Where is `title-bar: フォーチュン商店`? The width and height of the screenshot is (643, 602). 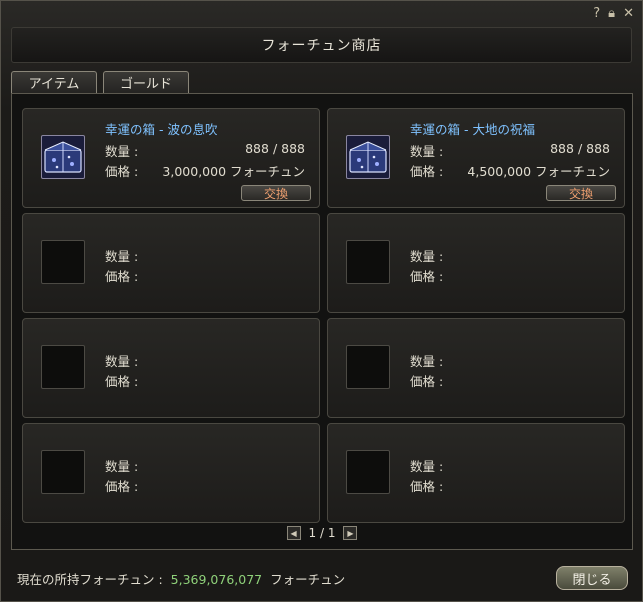 title-bar: フォーチュン商店 is located at coordinates (321, 45).